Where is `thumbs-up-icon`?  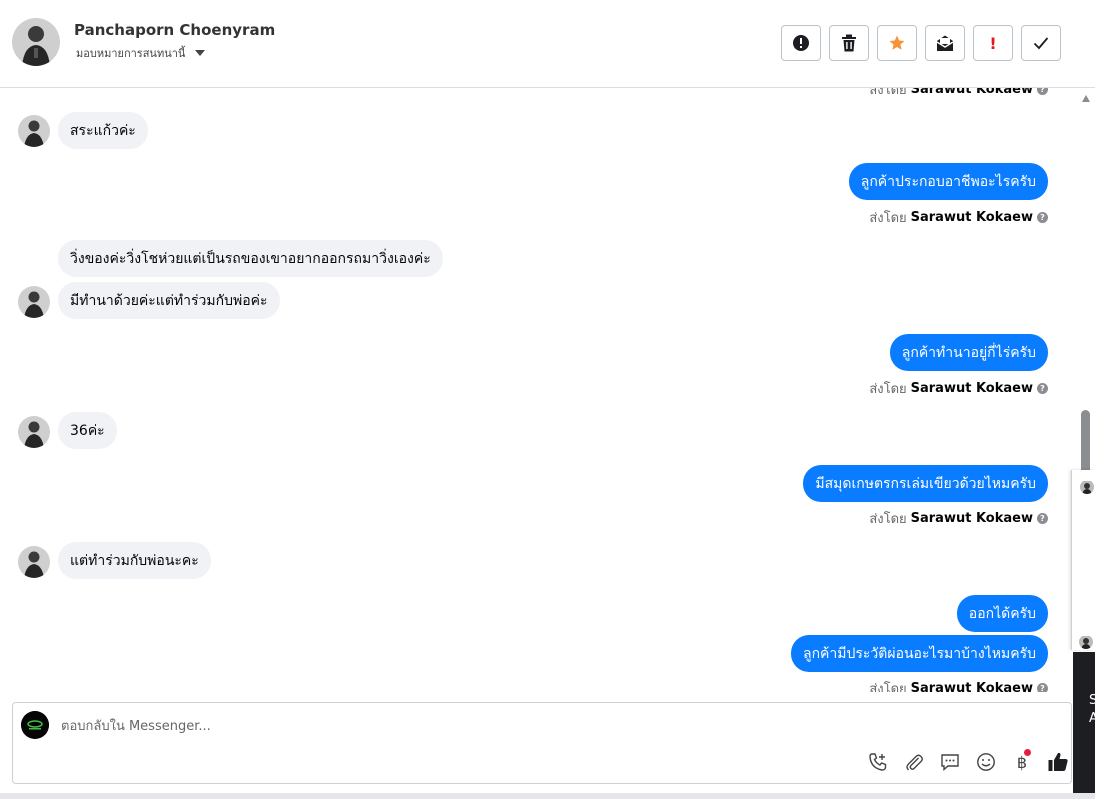
thumbs-up-icon is located at coordinates (1058, 762).